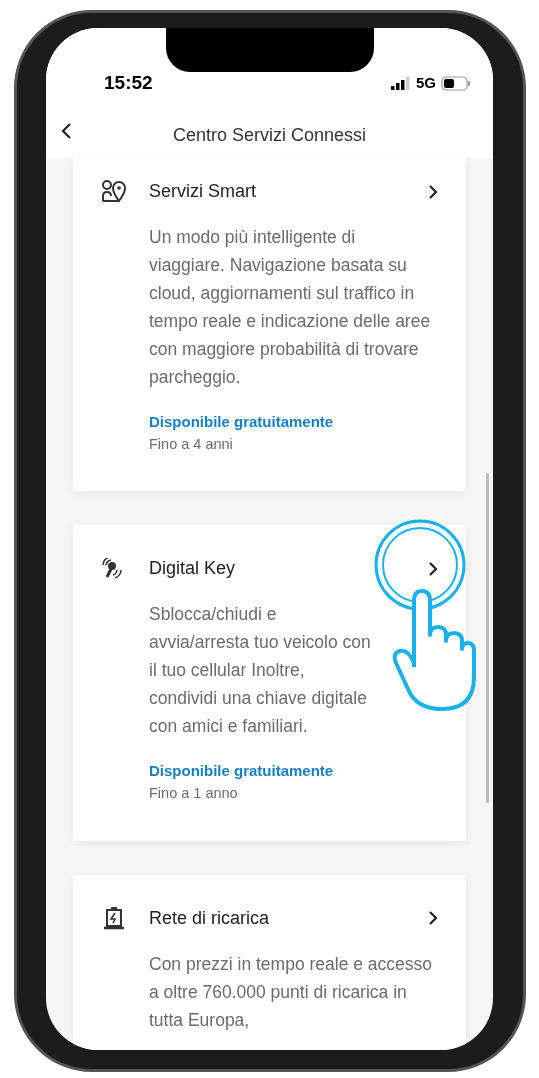 Image resolution: width=539 pixels, height=1078 pixels. I want to click on service-card: Rete di ricarica Con prezzi in tempo reale e accesso a oltre 760.000 punti di ricarica in tutta Europa,, so click(269, 962).